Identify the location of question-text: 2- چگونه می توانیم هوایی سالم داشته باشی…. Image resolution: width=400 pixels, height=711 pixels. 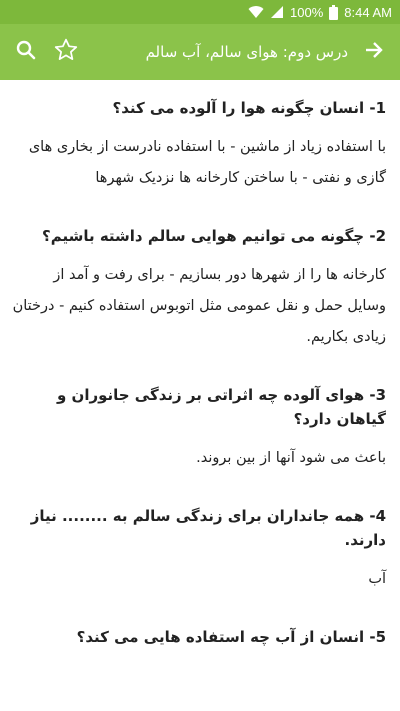
(214, 236).